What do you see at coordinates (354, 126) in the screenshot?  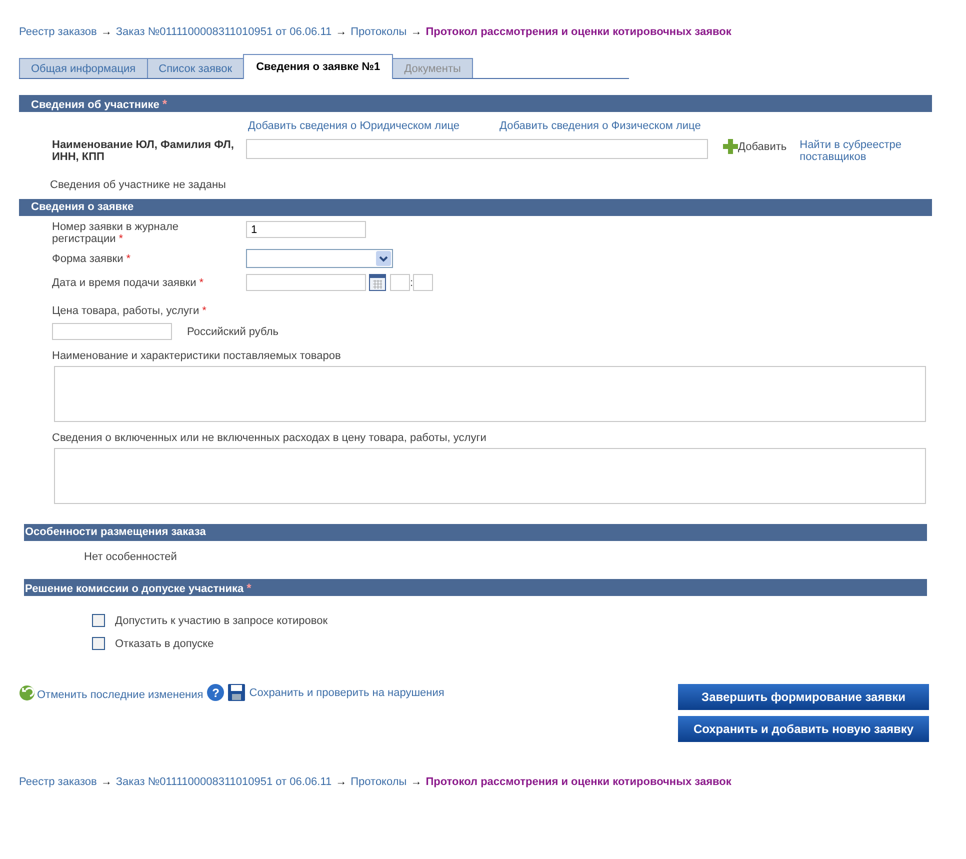 I see `add-link: Добавить сведения о Юридическом лице` at bounding box center [354, 126].